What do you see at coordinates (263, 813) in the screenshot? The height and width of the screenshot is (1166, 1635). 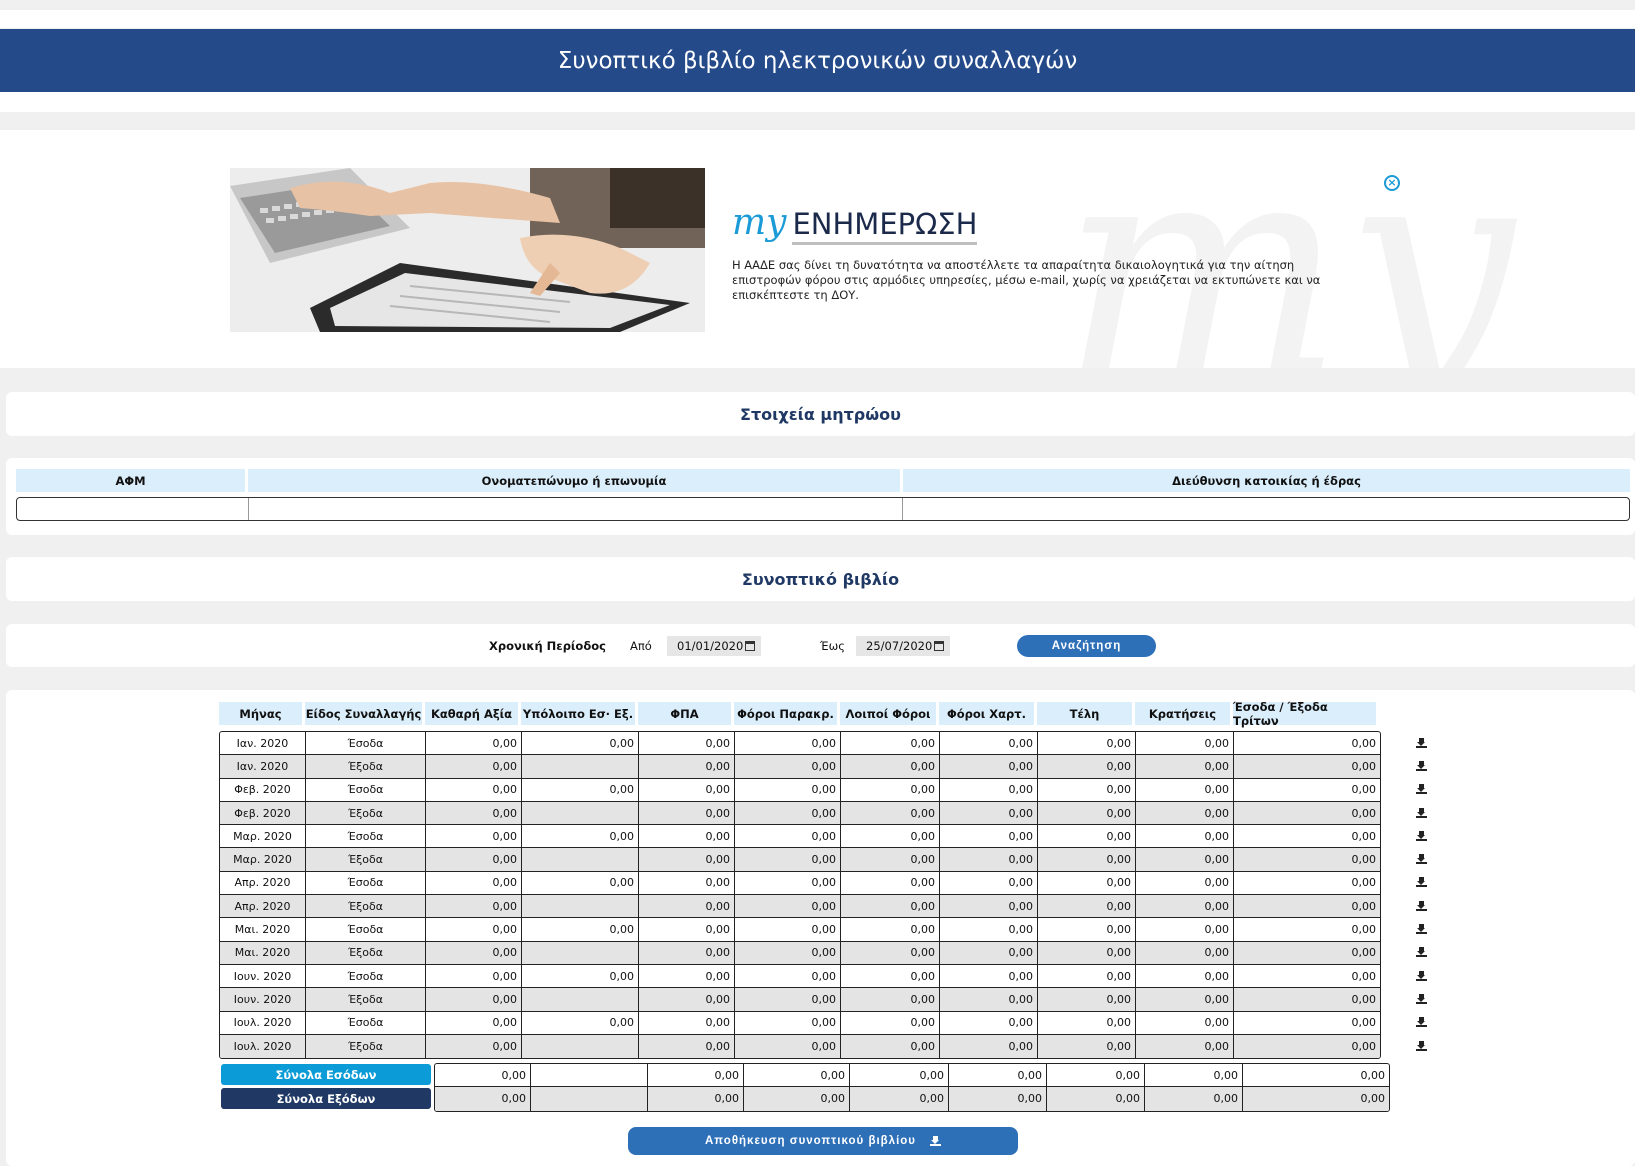 I see `month-cell: Φεβ. 2020` at bounding box center [263, 813].